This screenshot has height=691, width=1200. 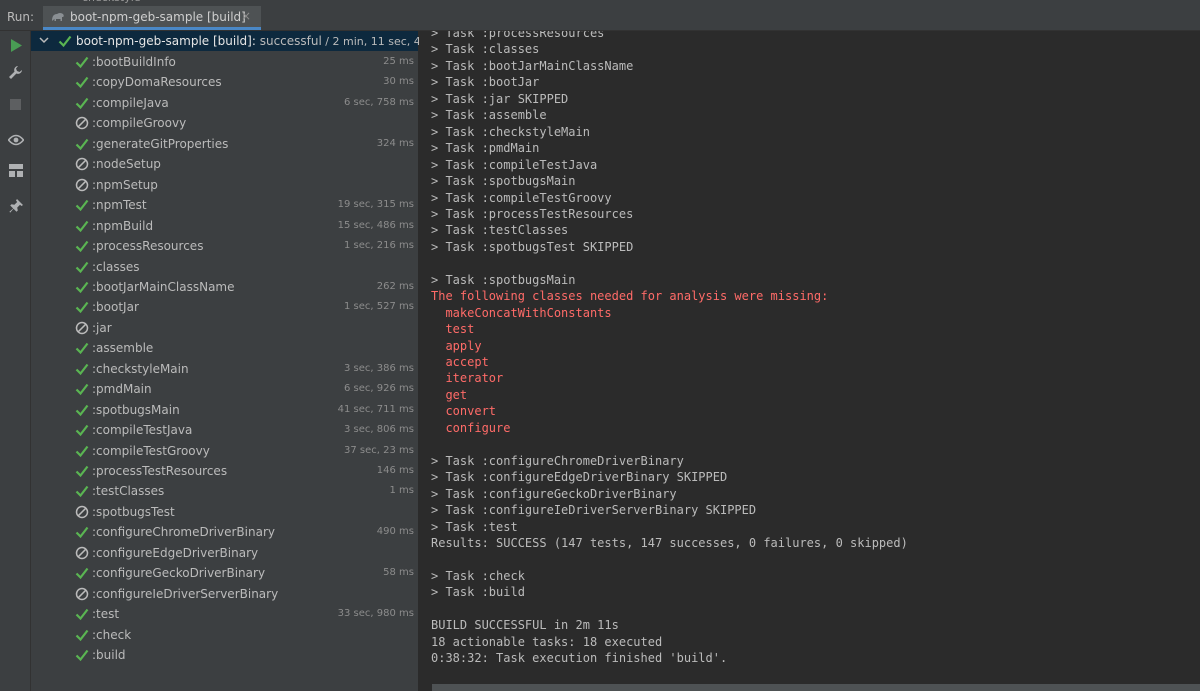 What do you see at coordinates (15, 104) in the screenshot?
I see `stop-icon` at bounding box center [15, 104].